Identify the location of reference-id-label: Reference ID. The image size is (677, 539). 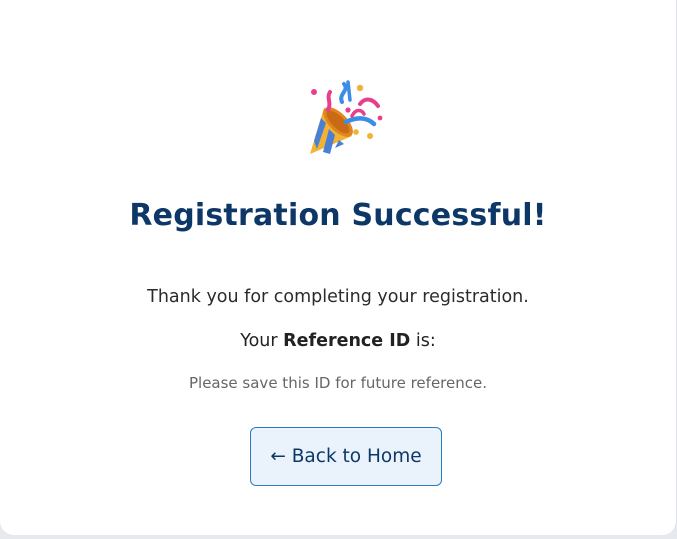
(347, 341).